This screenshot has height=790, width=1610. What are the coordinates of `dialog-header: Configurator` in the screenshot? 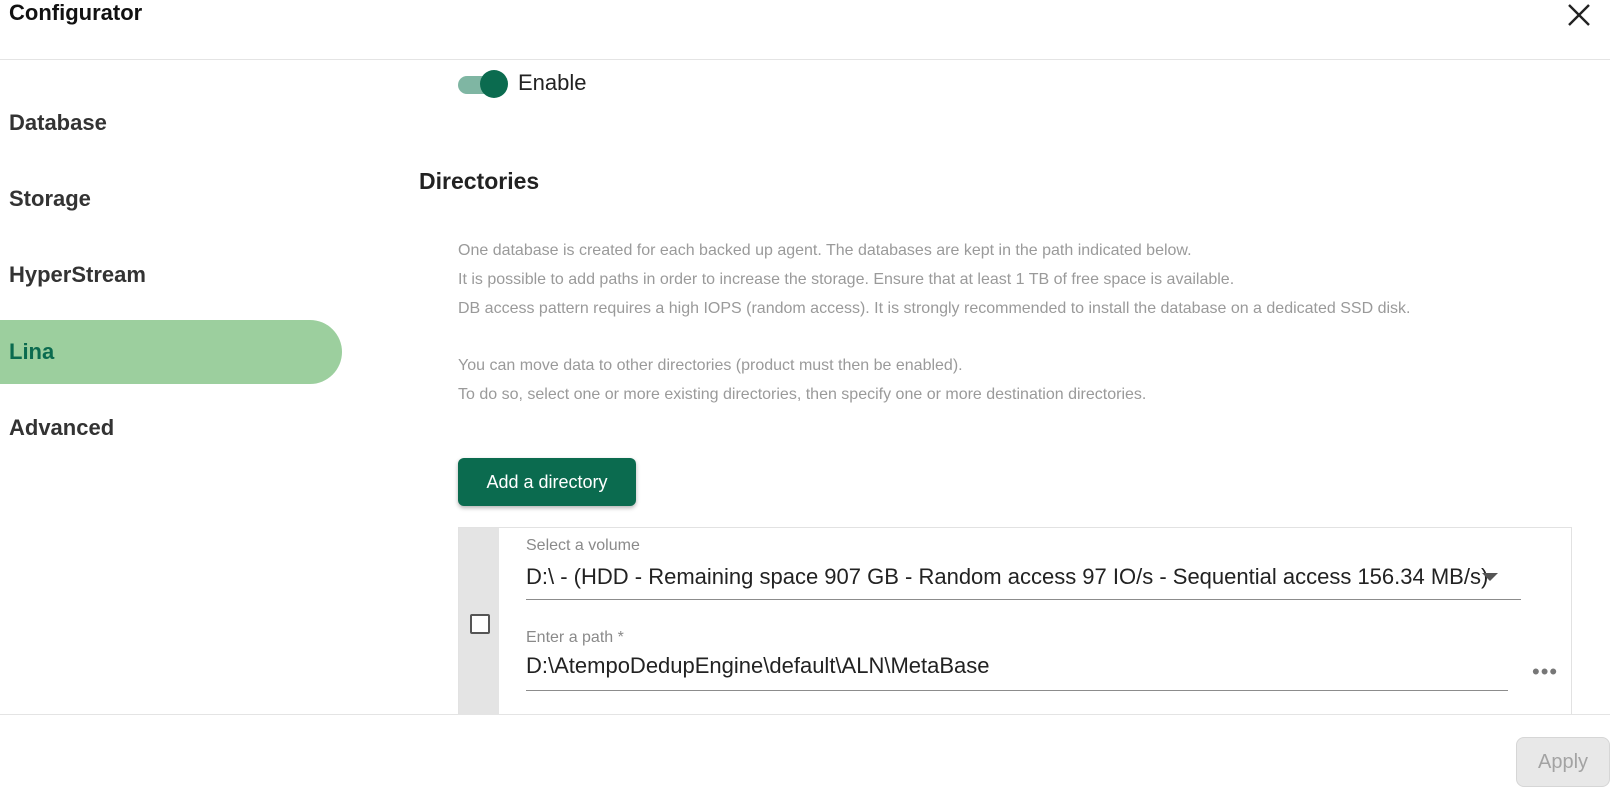 It's located at (805, 30).